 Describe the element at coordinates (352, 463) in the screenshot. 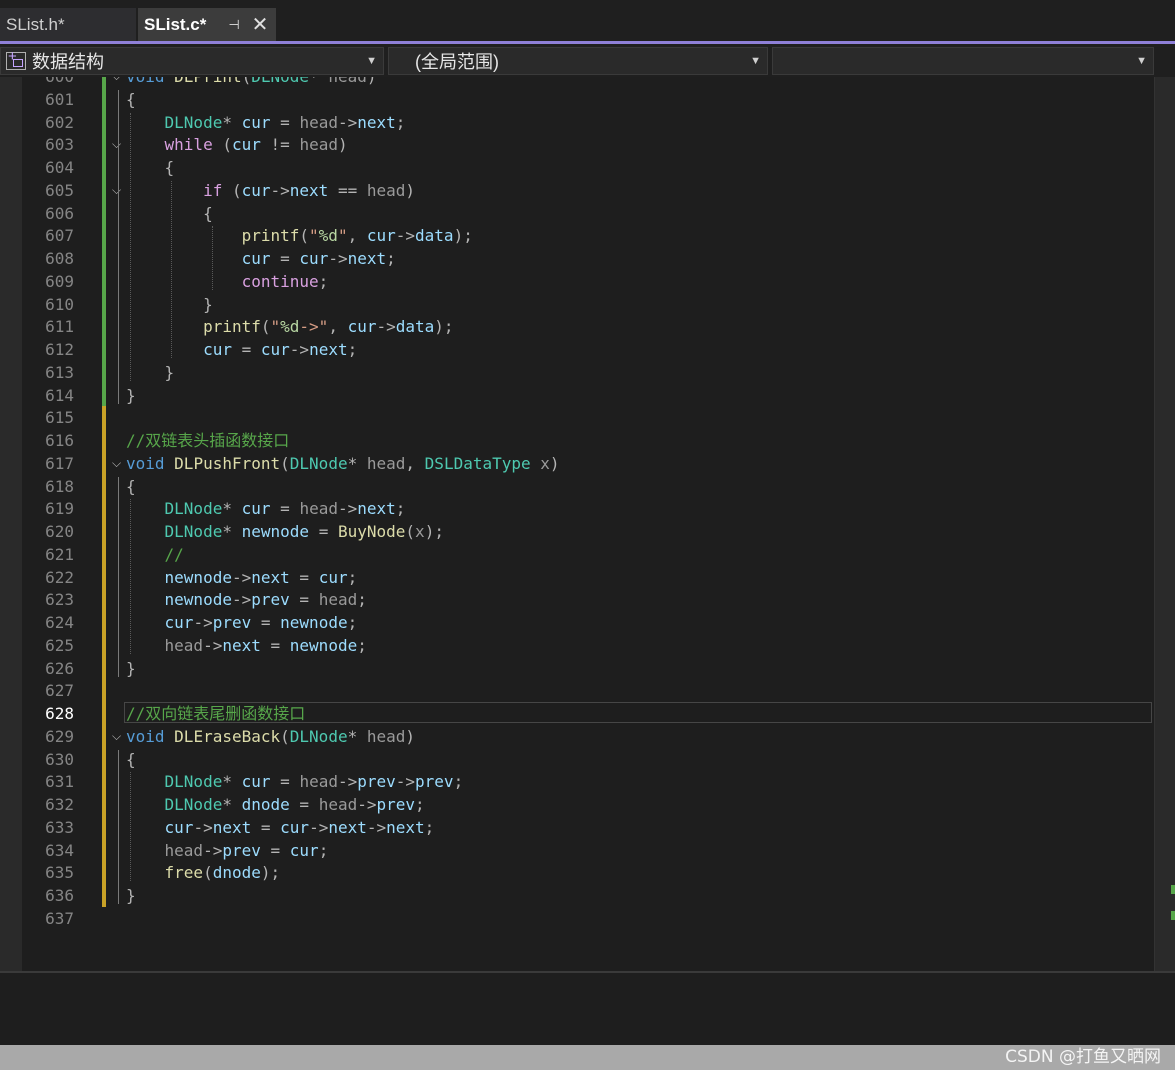

I see `code-token: *` at that location.